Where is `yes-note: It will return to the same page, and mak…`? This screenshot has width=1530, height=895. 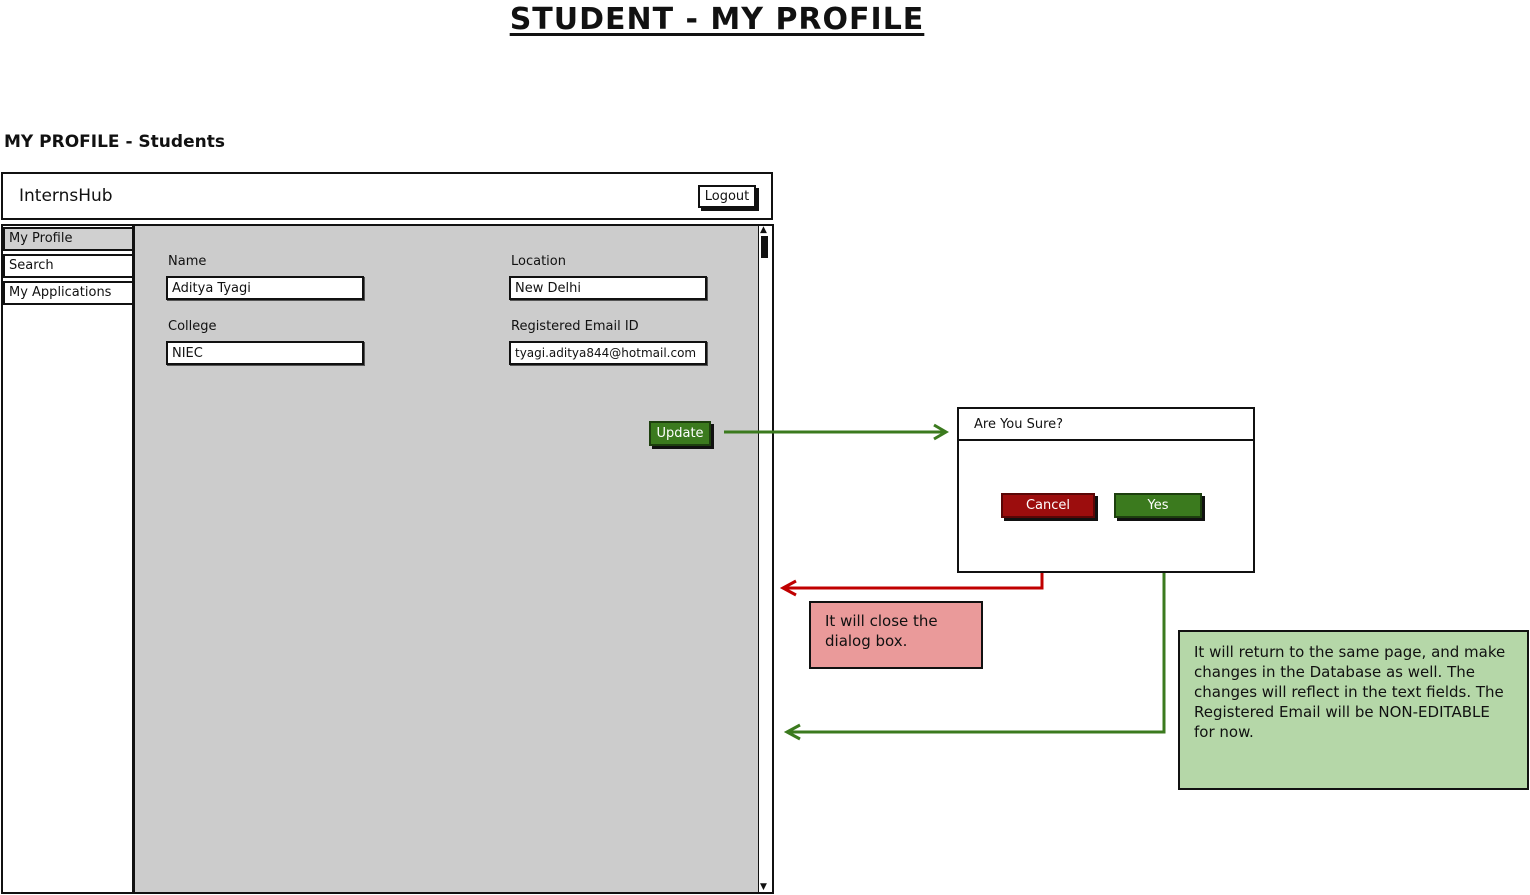
yes-note: It will return to the same page, and mak… is located at coordinates (1353, 710).